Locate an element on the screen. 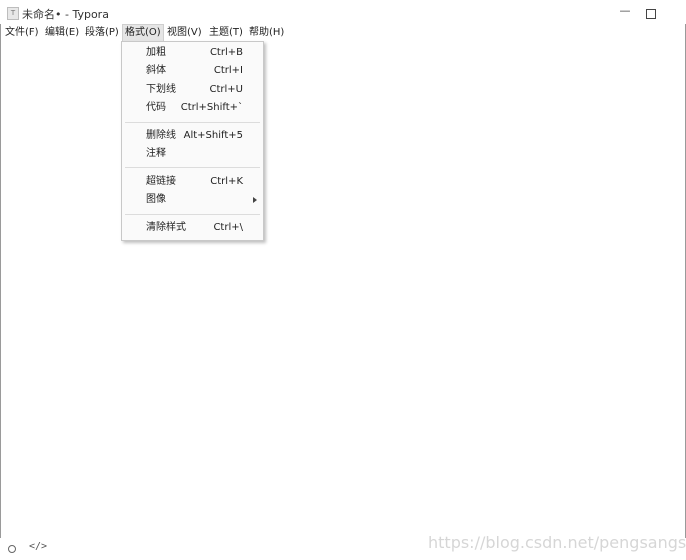  menu-item-comment: 注释 is located at coordinates (192, 154).